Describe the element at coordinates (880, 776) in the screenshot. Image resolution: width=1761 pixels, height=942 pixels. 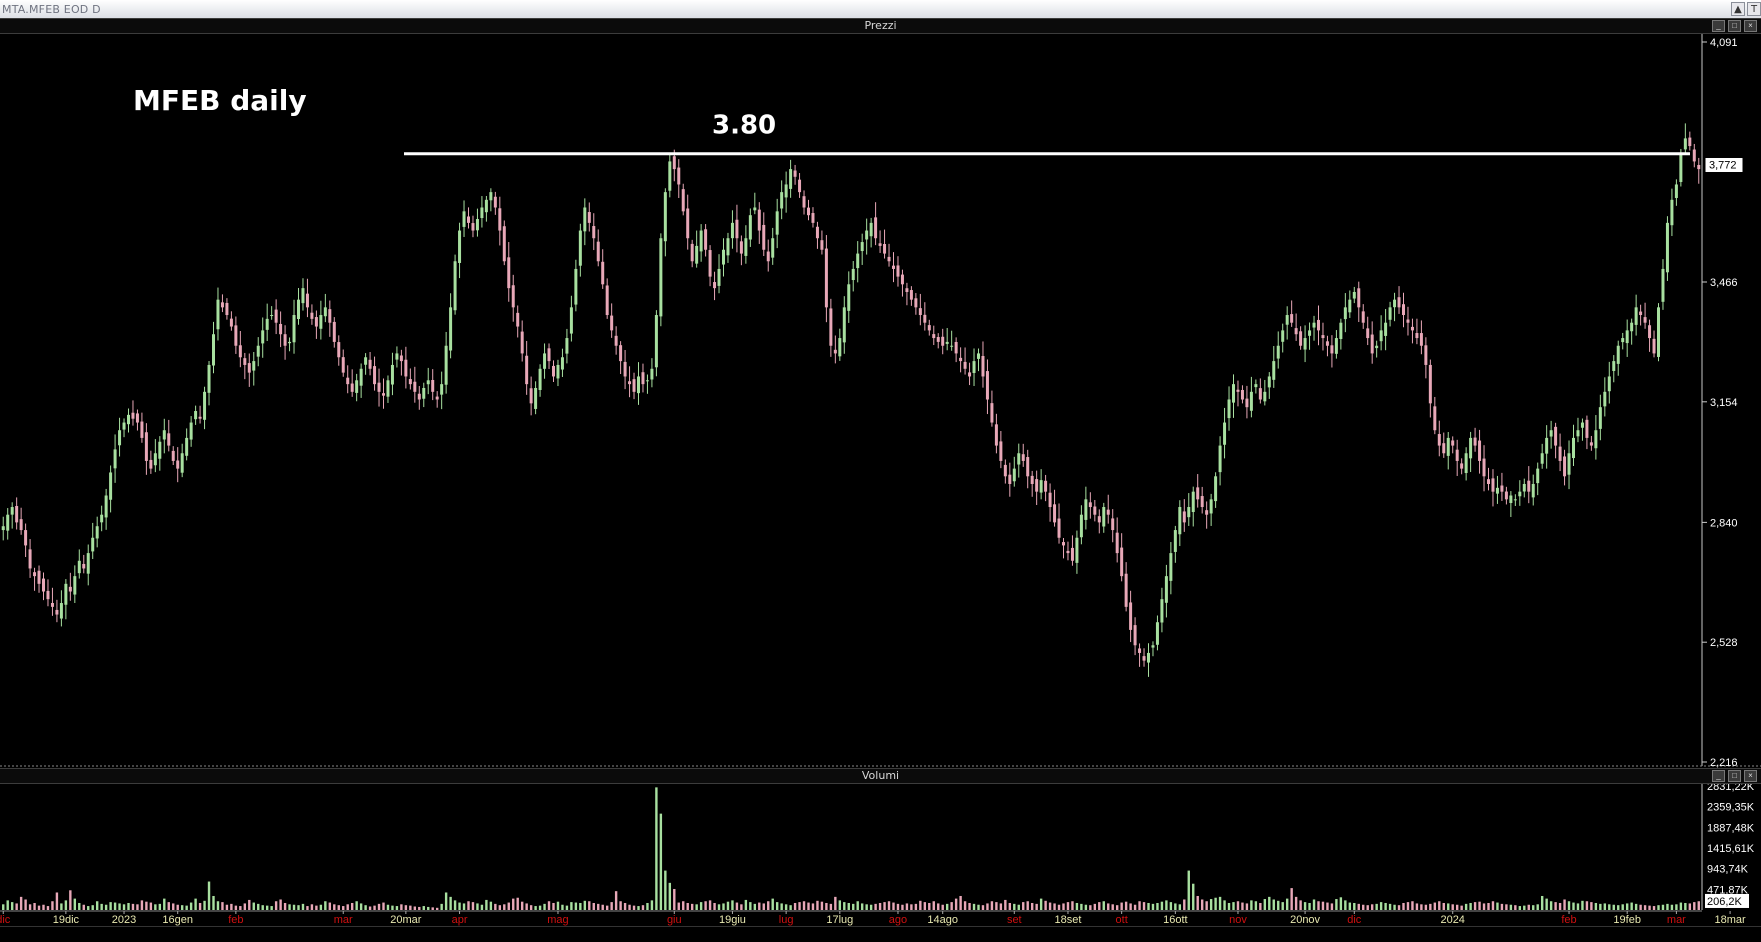
I see `volume-panel-header: Volumi _ □ ×` at that location.